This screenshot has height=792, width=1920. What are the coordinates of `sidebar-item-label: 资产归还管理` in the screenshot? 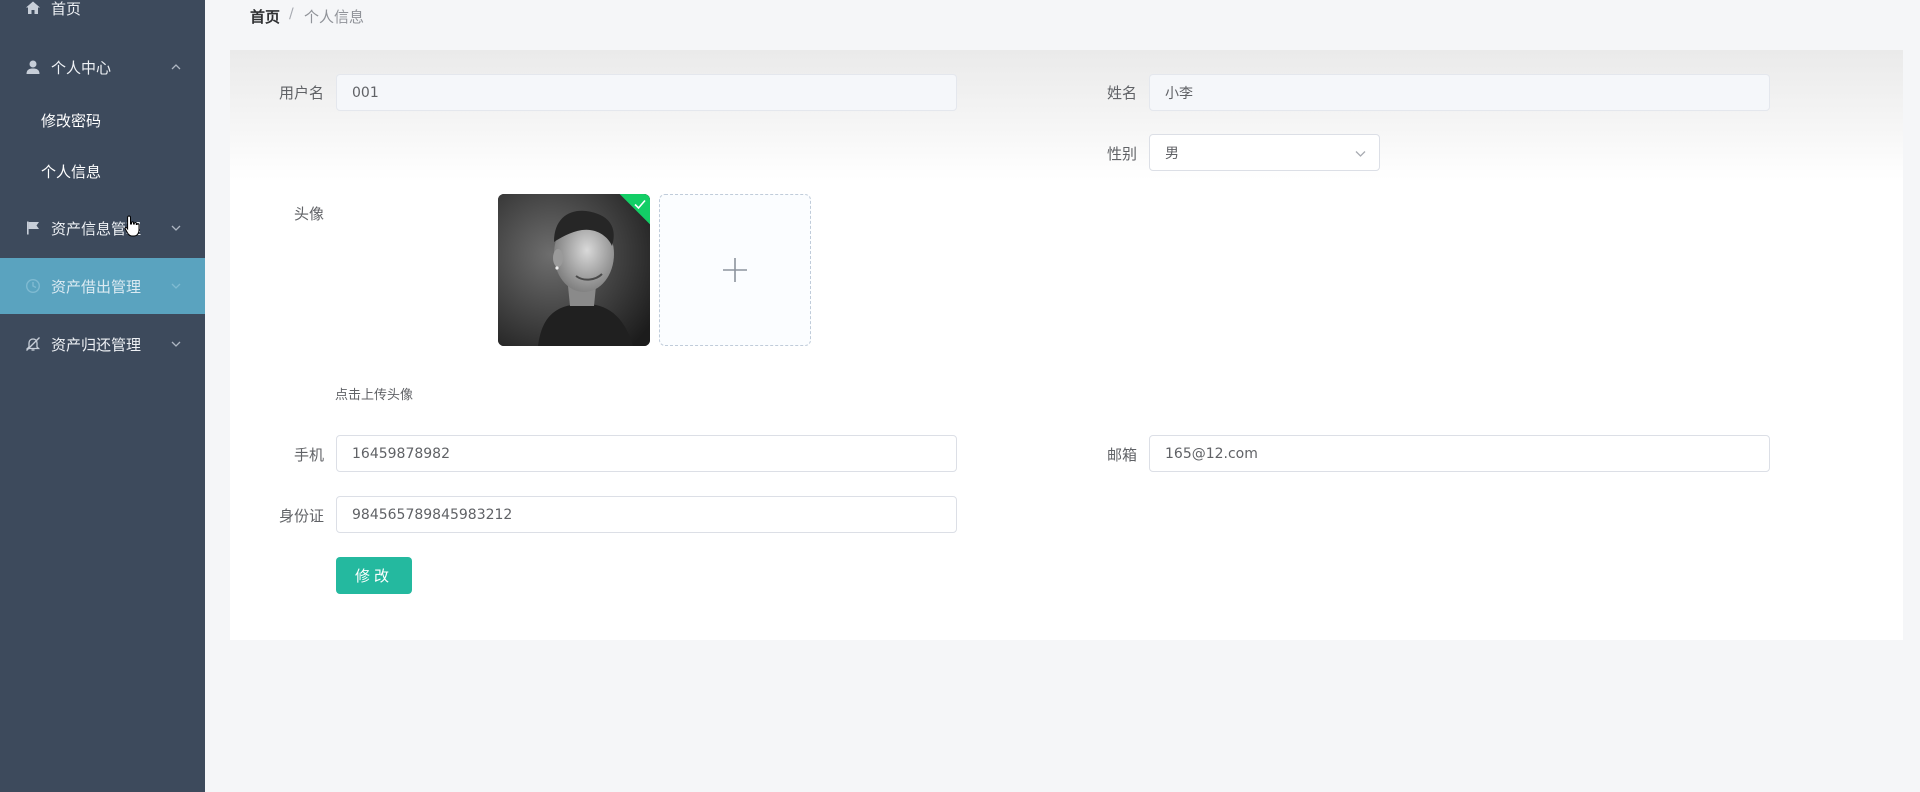 It's located at (96, 344).